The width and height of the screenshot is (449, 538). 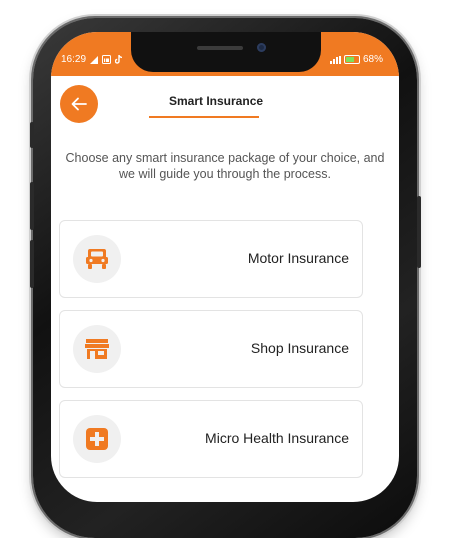 I want to click on card-label: Shop Insurance, so click(x=299, y=348).